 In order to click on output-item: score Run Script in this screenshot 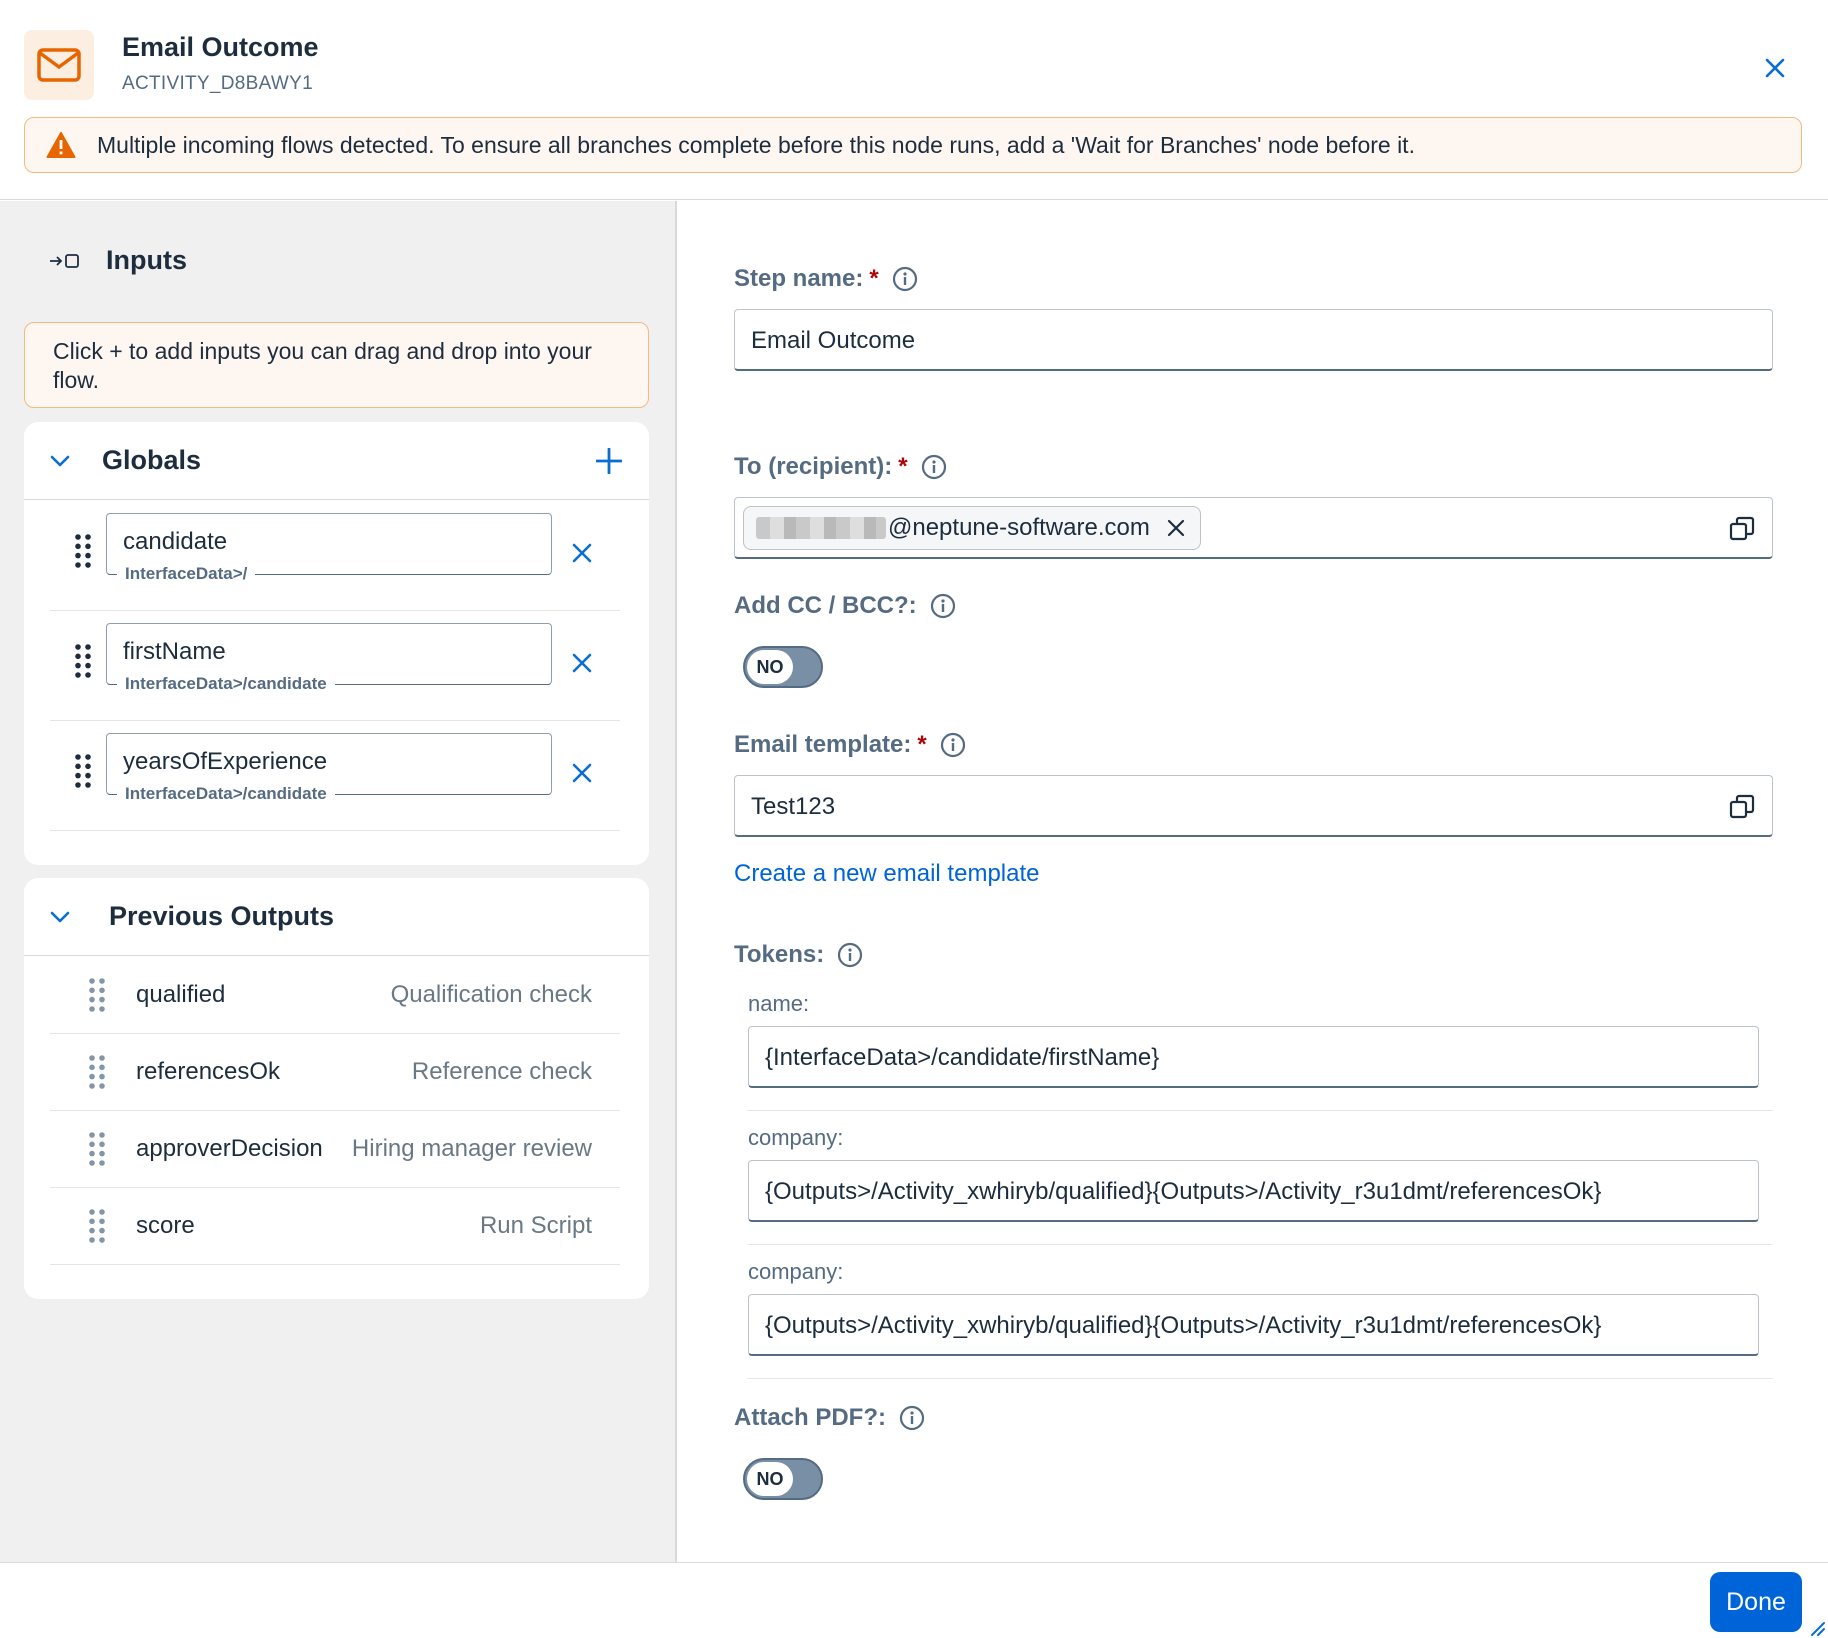, I will do `click(335, 1226)`.